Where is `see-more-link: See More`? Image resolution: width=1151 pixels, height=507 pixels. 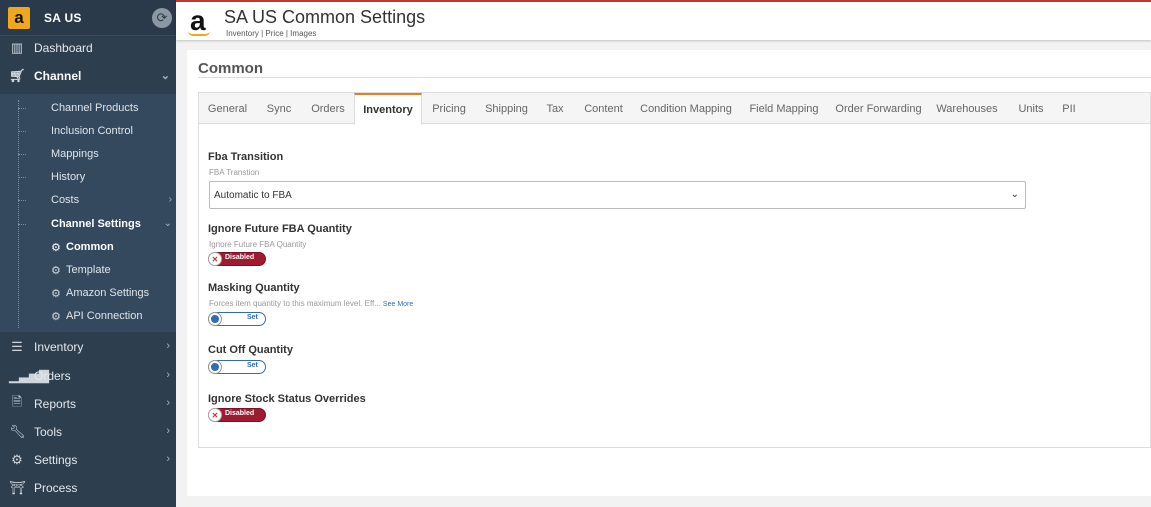
see-more-link: See More is located at coordinates (398, 304).